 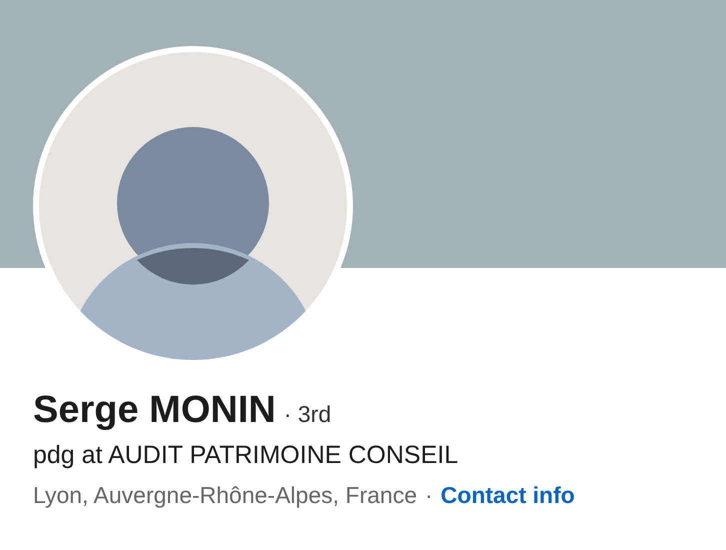 What do you see at coordinates (308, 414) in the screenshot?
I see `connection-degree: · 3rd` at bounding box center [308, 414].